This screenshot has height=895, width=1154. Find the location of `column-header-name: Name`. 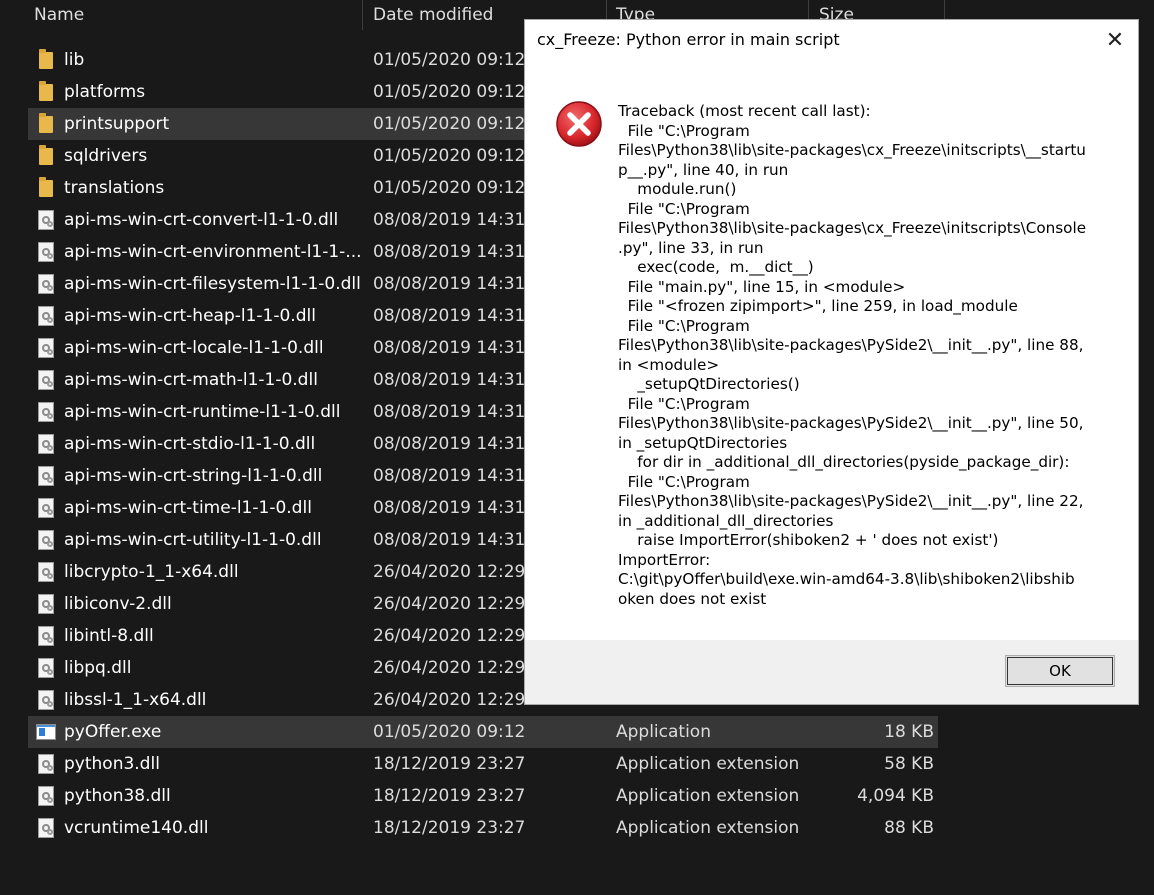

column-header-name: Name is located at coordinates (59, 15).